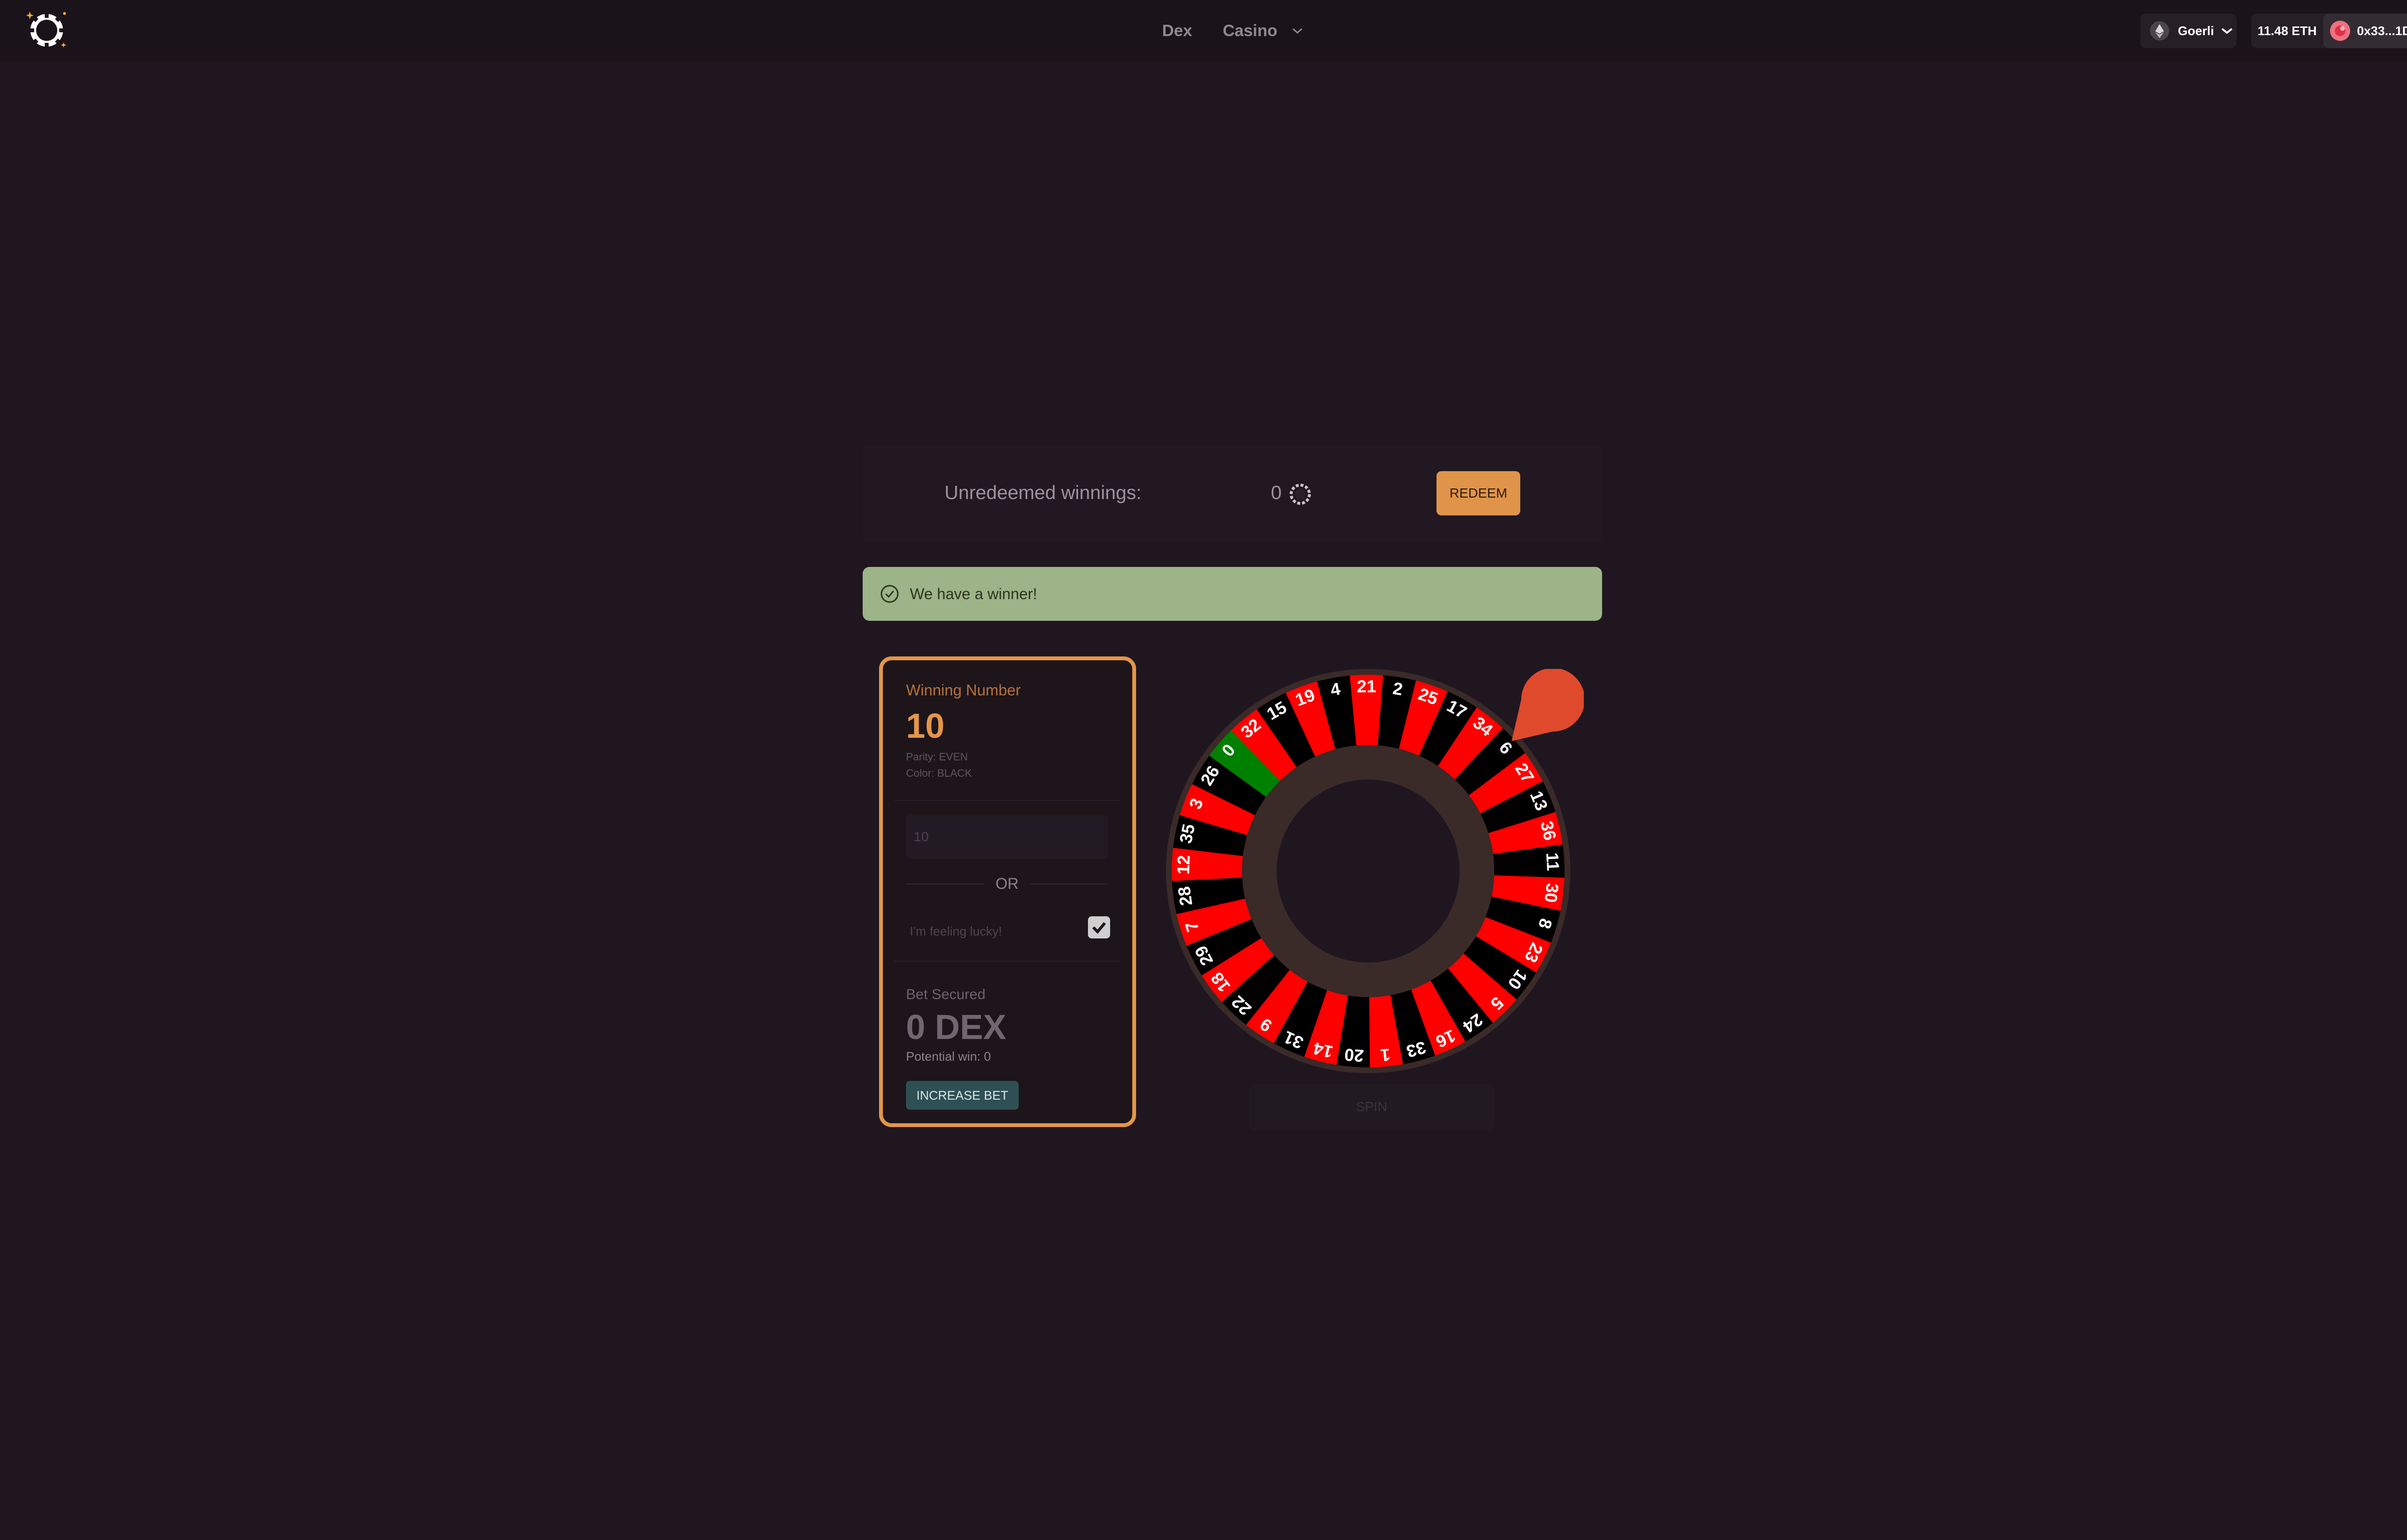 This screenshot has height=1540, width=2407. Describe the element at coordinates (948, 1056) in the screenshot. I see `potential-win: Potential win: 0` at that location.